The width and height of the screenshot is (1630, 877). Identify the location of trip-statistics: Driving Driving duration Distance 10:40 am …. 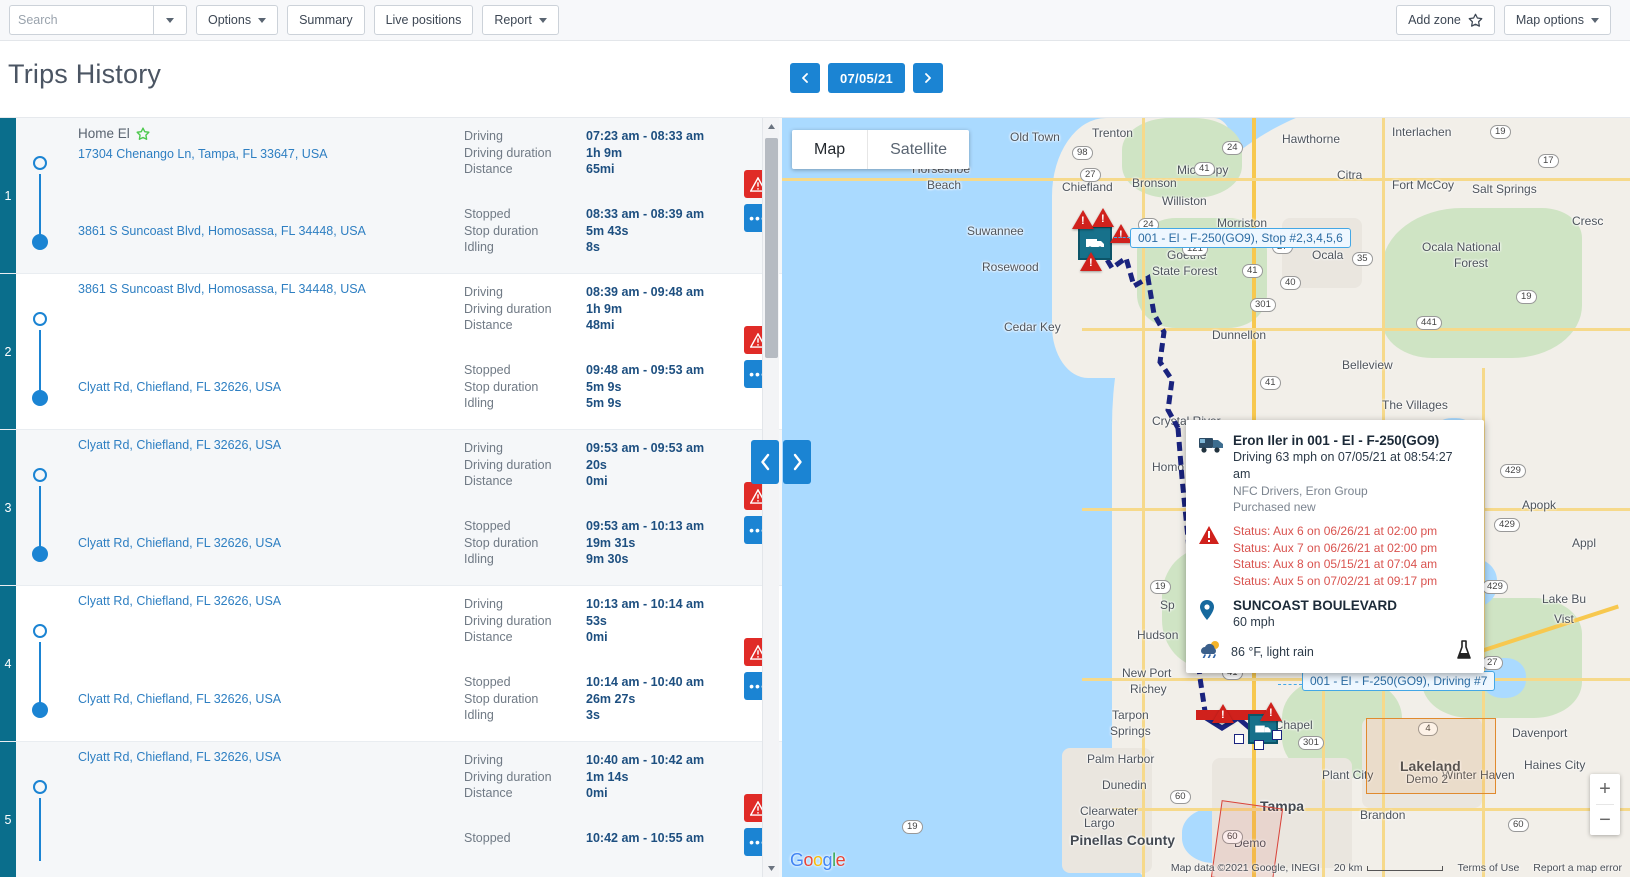
(593, 809).